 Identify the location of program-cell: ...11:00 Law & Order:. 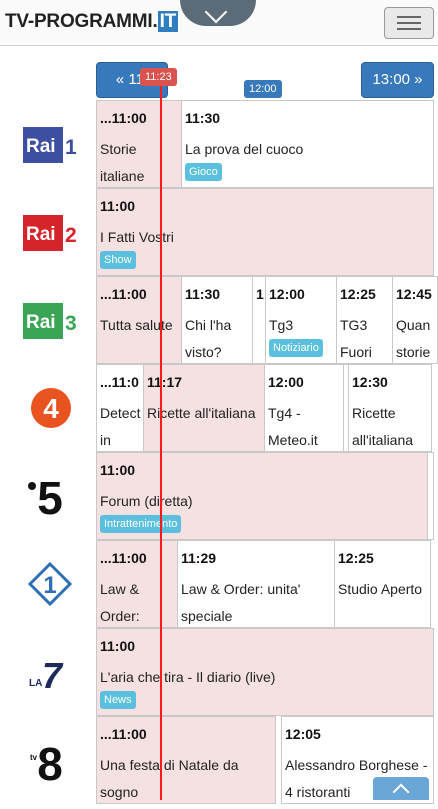
(137, 584).